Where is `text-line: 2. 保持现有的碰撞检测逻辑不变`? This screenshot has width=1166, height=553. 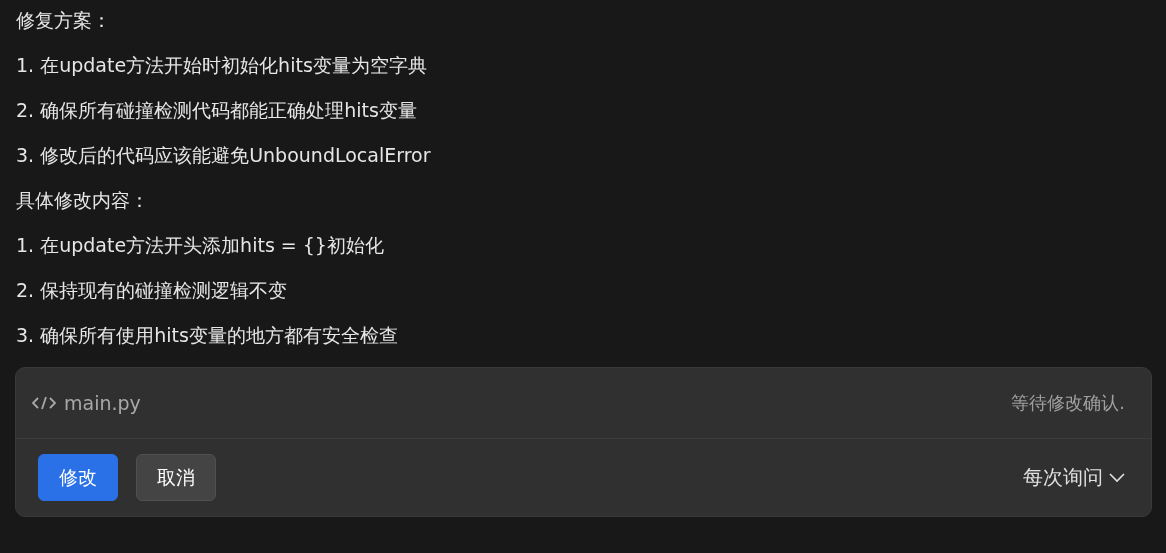 text-line: 2. 保持现有的碰撞检测逻辑不变 is located at coordinates (152, 290).